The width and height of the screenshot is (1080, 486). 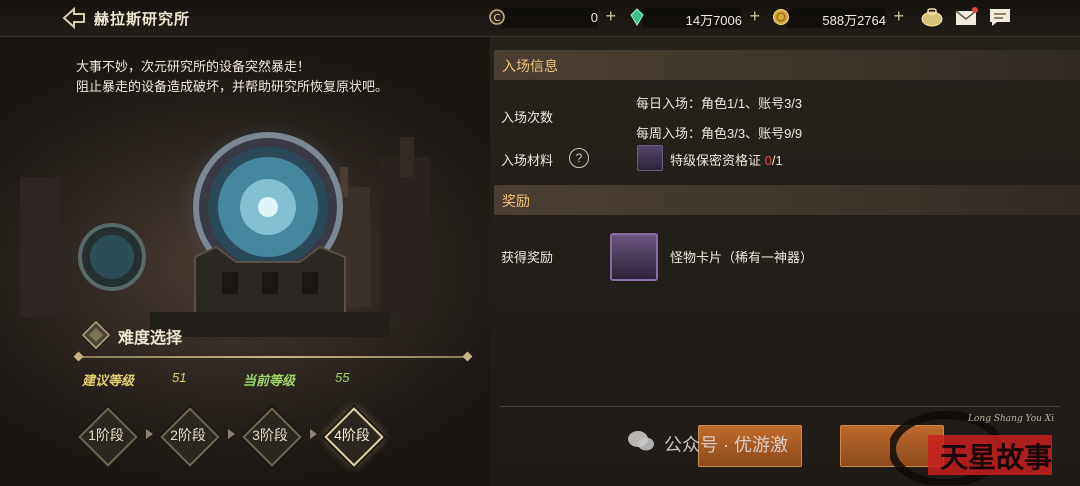 What do you see at coordinates (142, 19) in the screenshot?
I see `page-title: 赫拉斯研究所` at bounding box center [142, 19].